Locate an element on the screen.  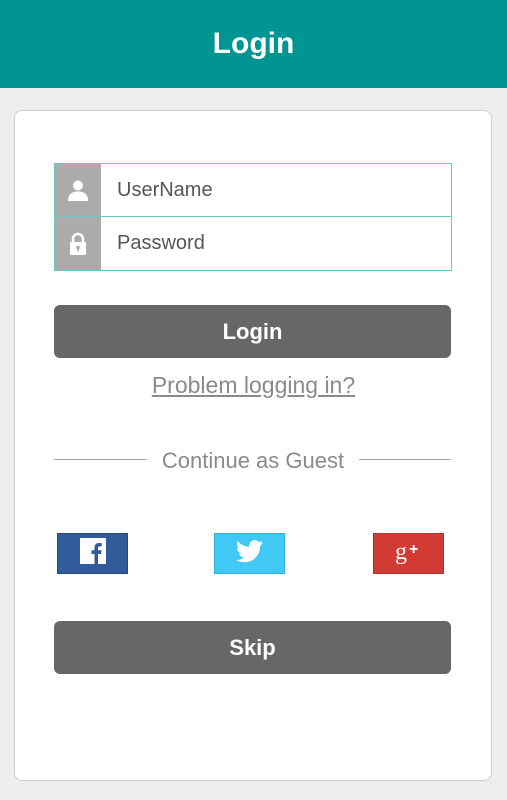
lock-icon is located at coordinates (78, 243).